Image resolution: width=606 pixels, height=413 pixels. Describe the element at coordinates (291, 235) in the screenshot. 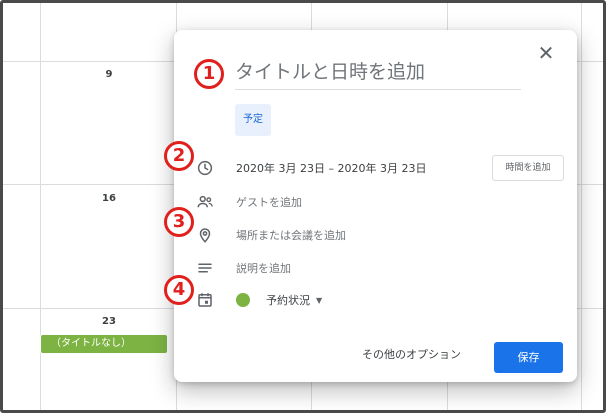

I see `location-placeholder: 場所または会議を追加` at that location.